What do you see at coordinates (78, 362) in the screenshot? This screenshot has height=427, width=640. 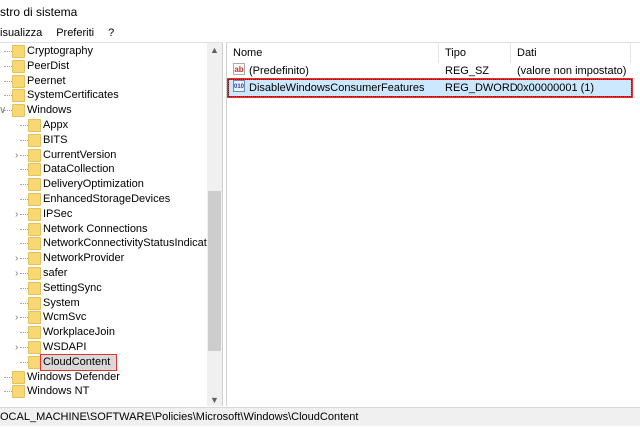 I see `tree-item-label: CloudContent` at bounding box center [78, 362].